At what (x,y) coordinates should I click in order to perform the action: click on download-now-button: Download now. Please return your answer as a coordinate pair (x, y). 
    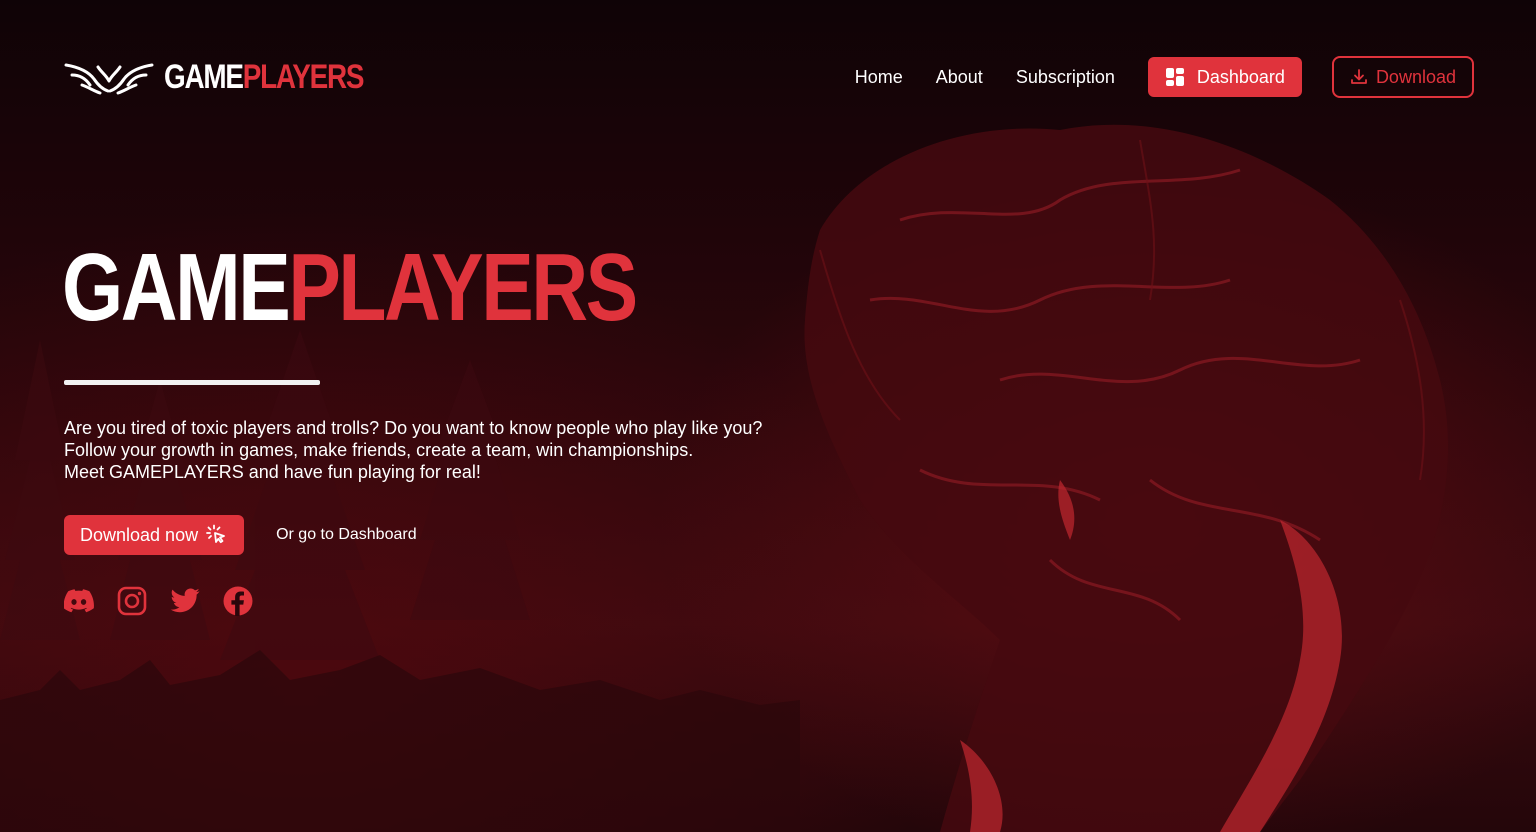
    Looking at the image, I should click on (154, 535).